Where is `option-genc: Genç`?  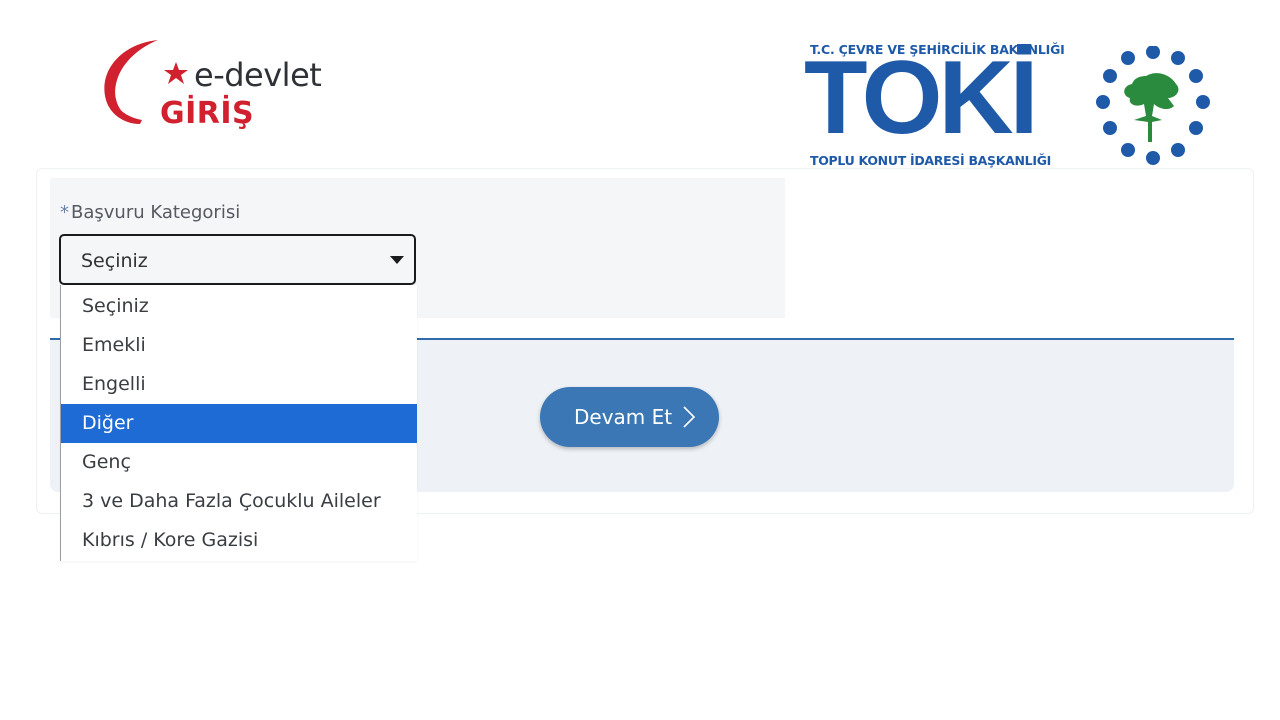 option-genc: Genç is located at coordinates (239, 462).